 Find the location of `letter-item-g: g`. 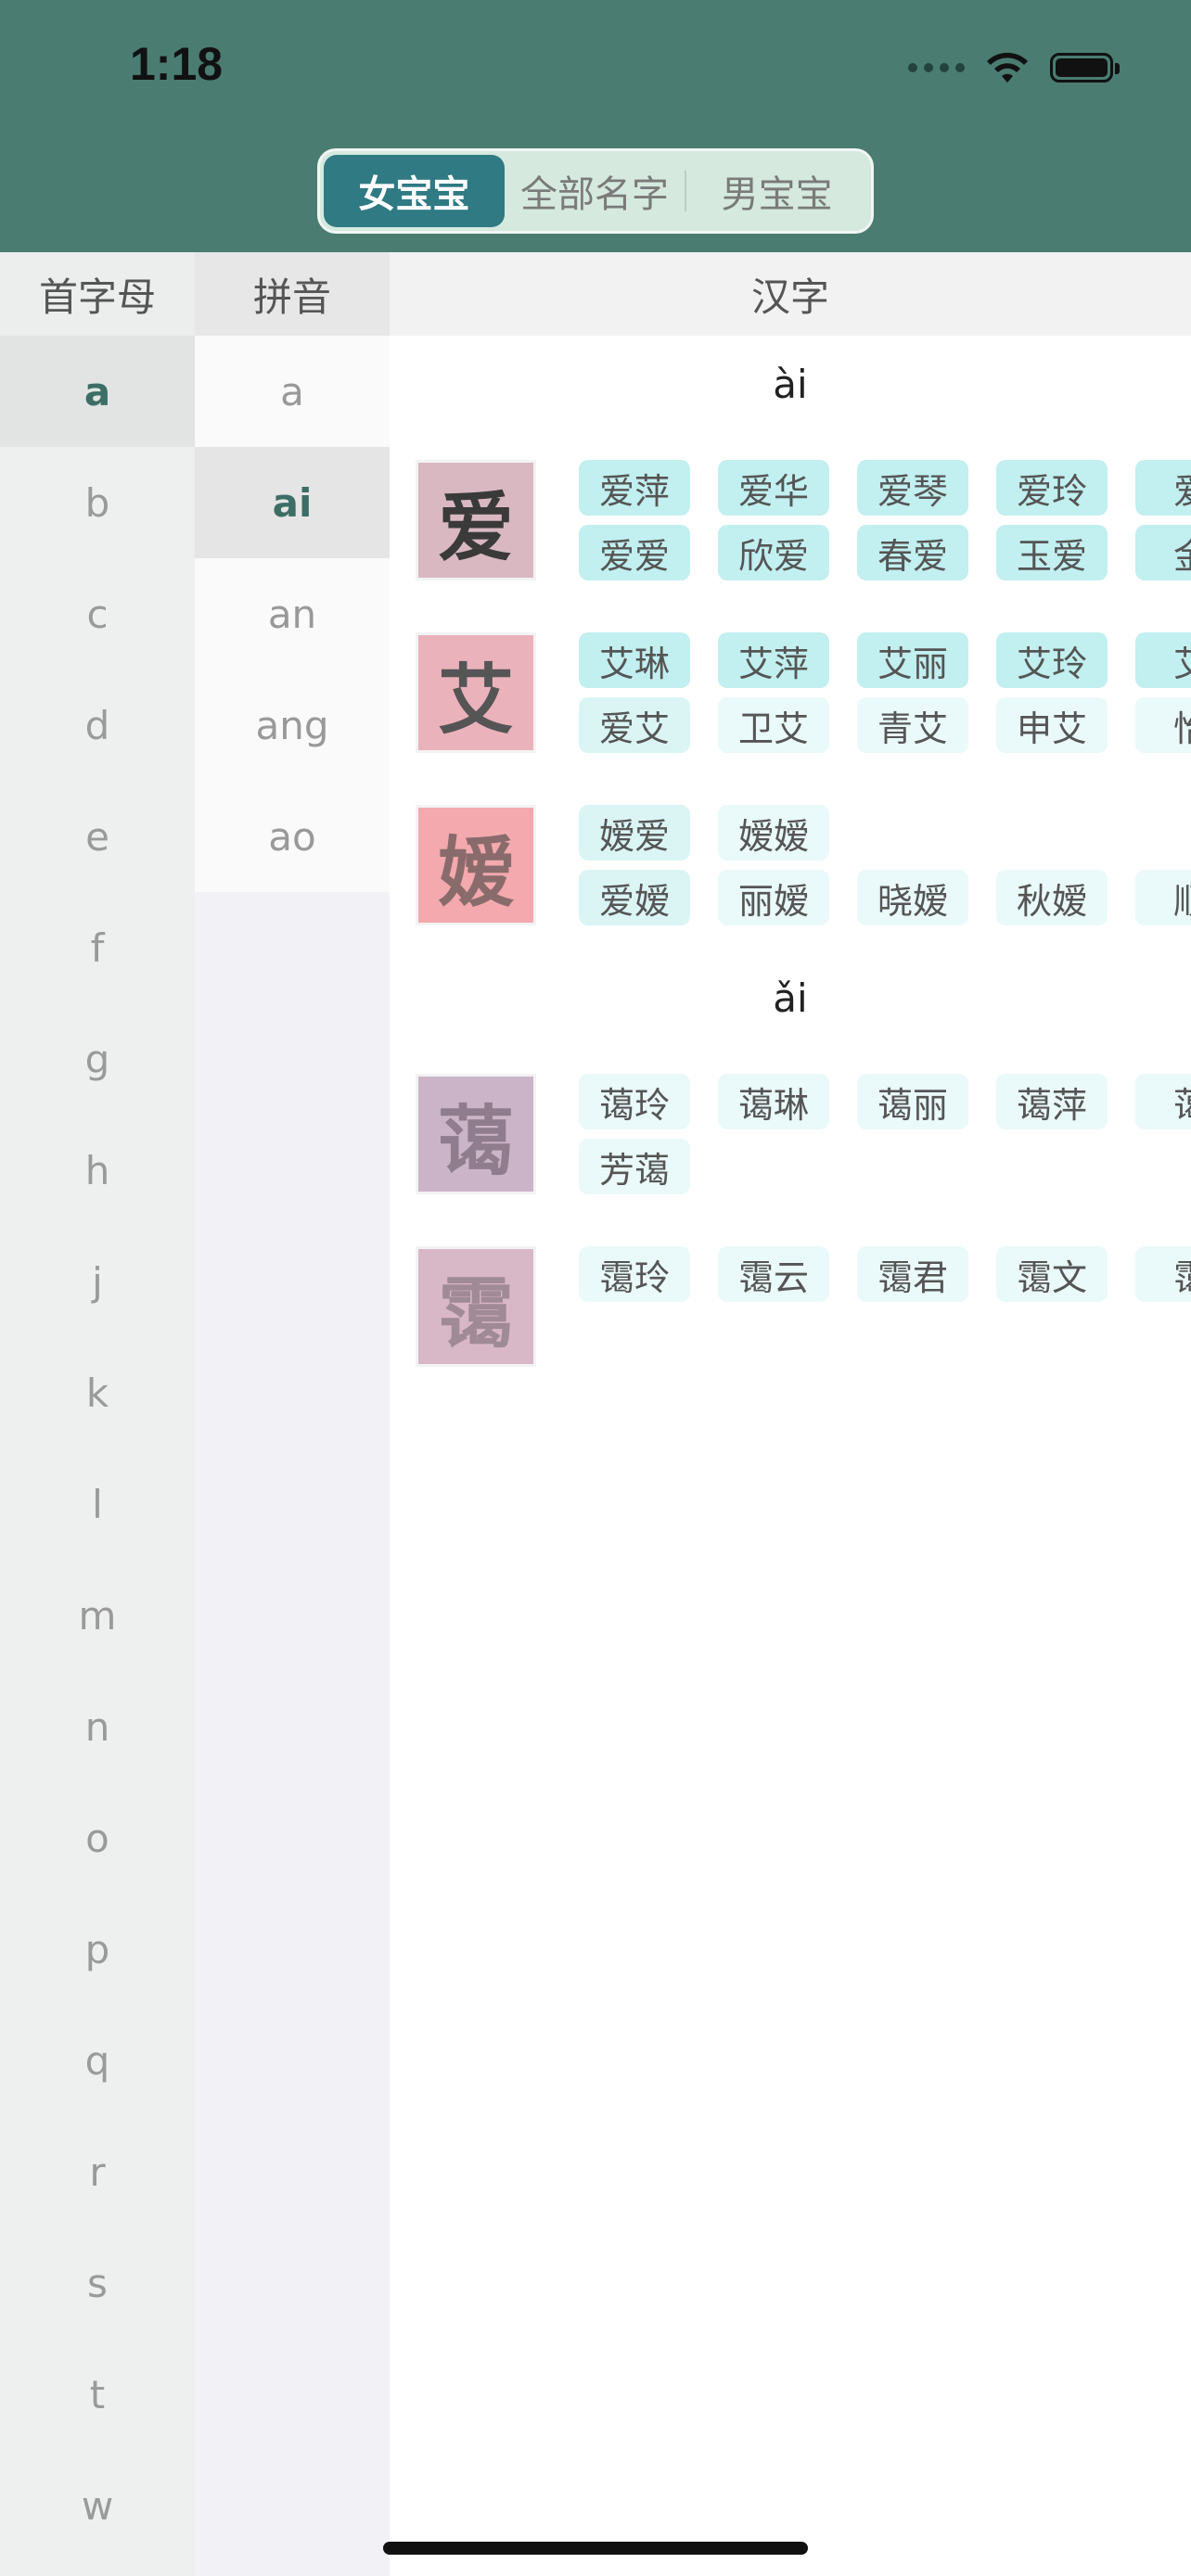

letter-item-g: g is located at coordinates (97, 1059).